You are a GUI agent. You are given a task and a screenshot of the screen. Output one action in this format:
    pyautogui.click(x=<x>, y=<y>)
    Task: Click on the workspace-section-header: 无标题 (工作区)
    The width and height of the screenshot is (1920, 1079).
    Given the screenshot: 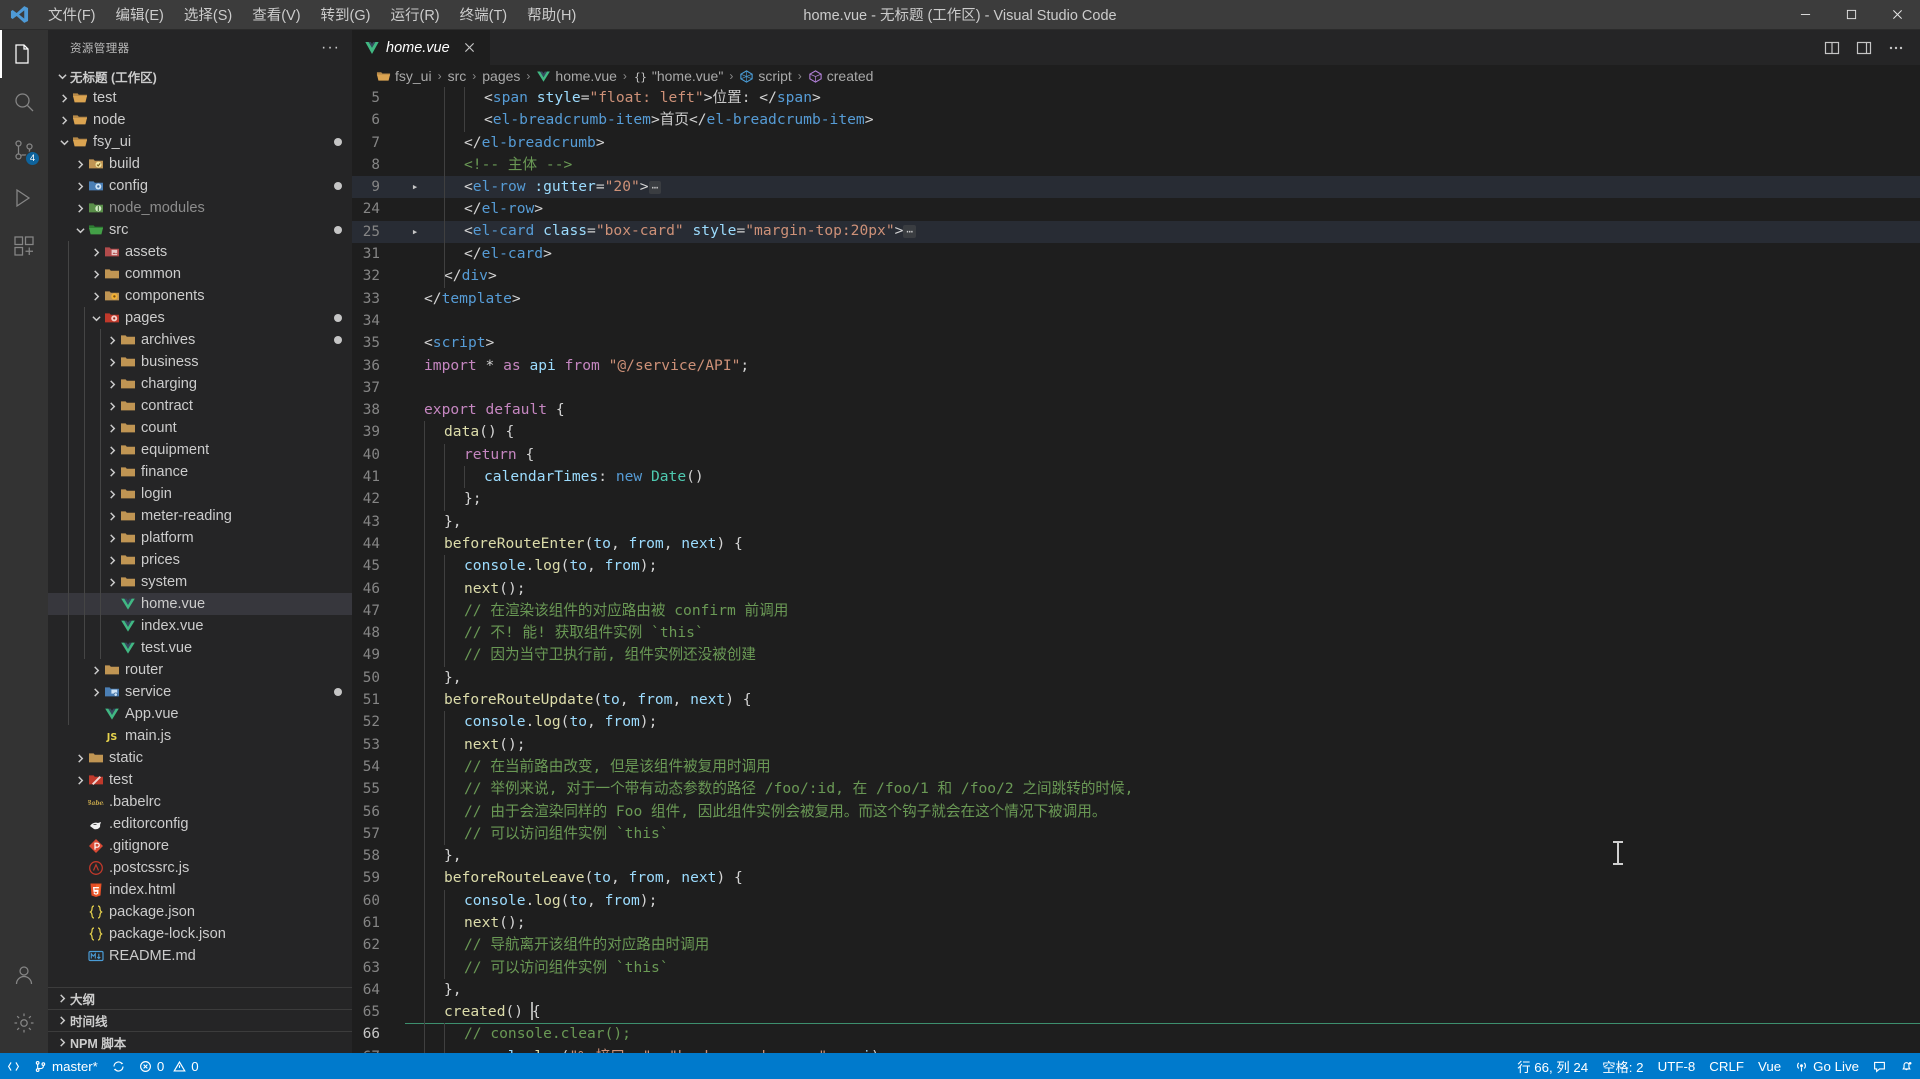 What is the action you would take?
    pyautogui.click(x=200, y=76)
    